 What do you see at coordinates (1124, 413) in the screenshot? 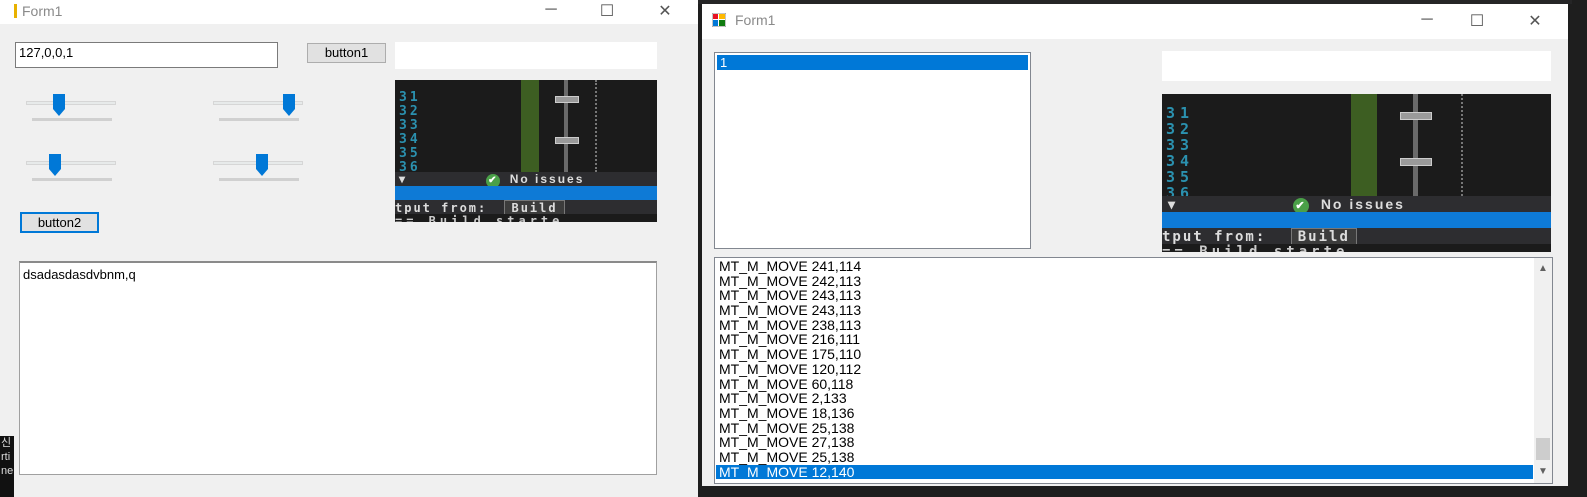
I see `log-row: MT_M_MOVE 18,136` at bounding box center [1124, 413].